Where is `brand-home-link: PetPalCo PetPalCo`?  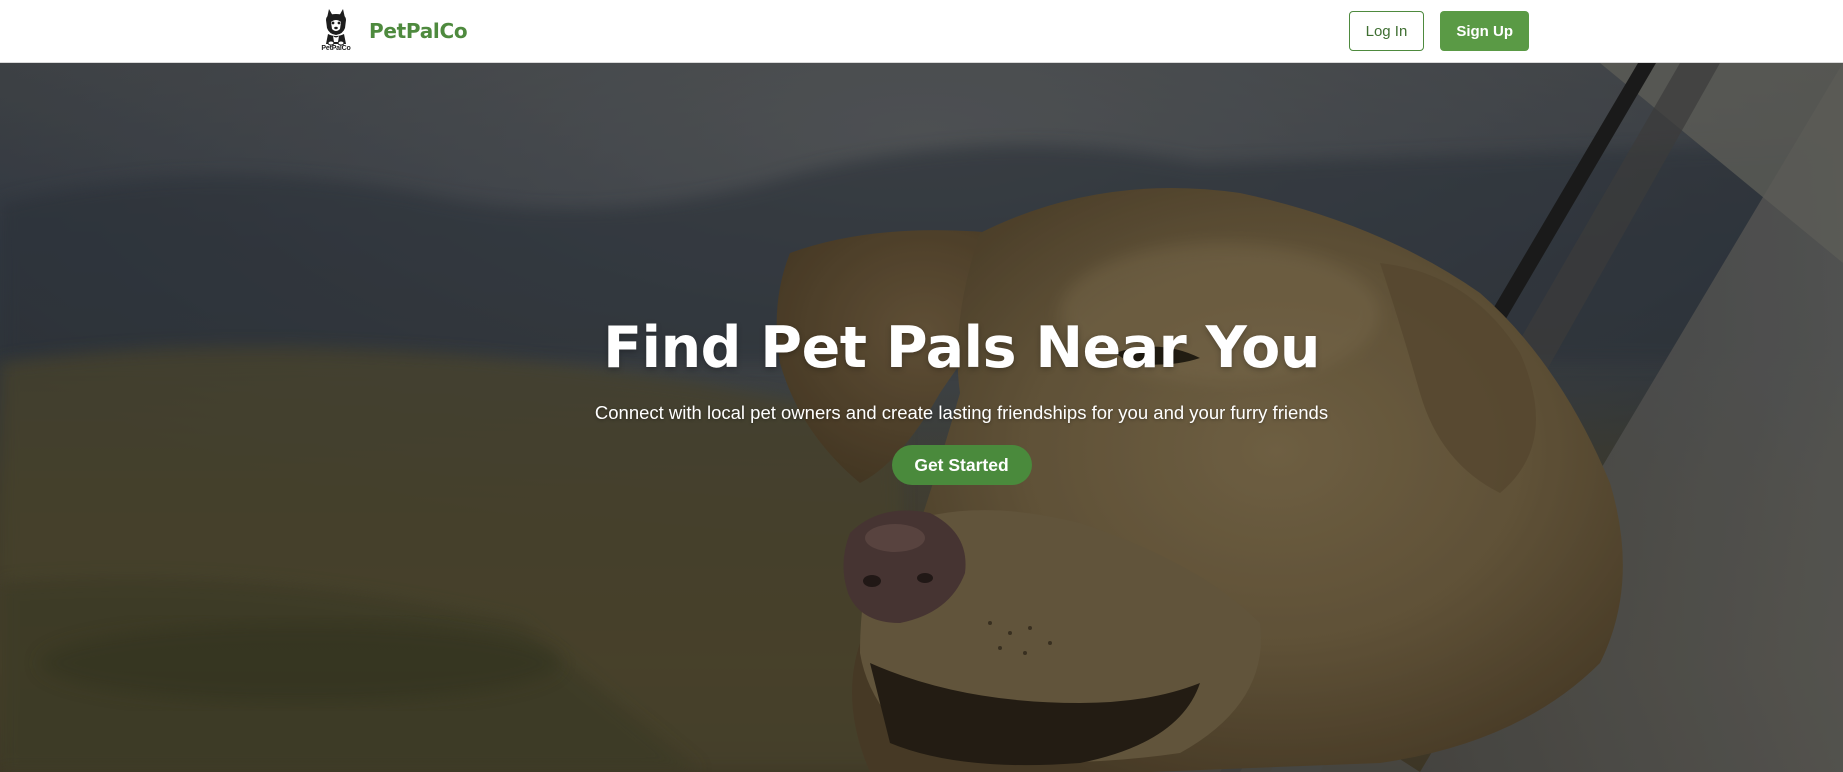
brand-home-link: PetPalCo PetPalCo is located at coordinates (392, 31).